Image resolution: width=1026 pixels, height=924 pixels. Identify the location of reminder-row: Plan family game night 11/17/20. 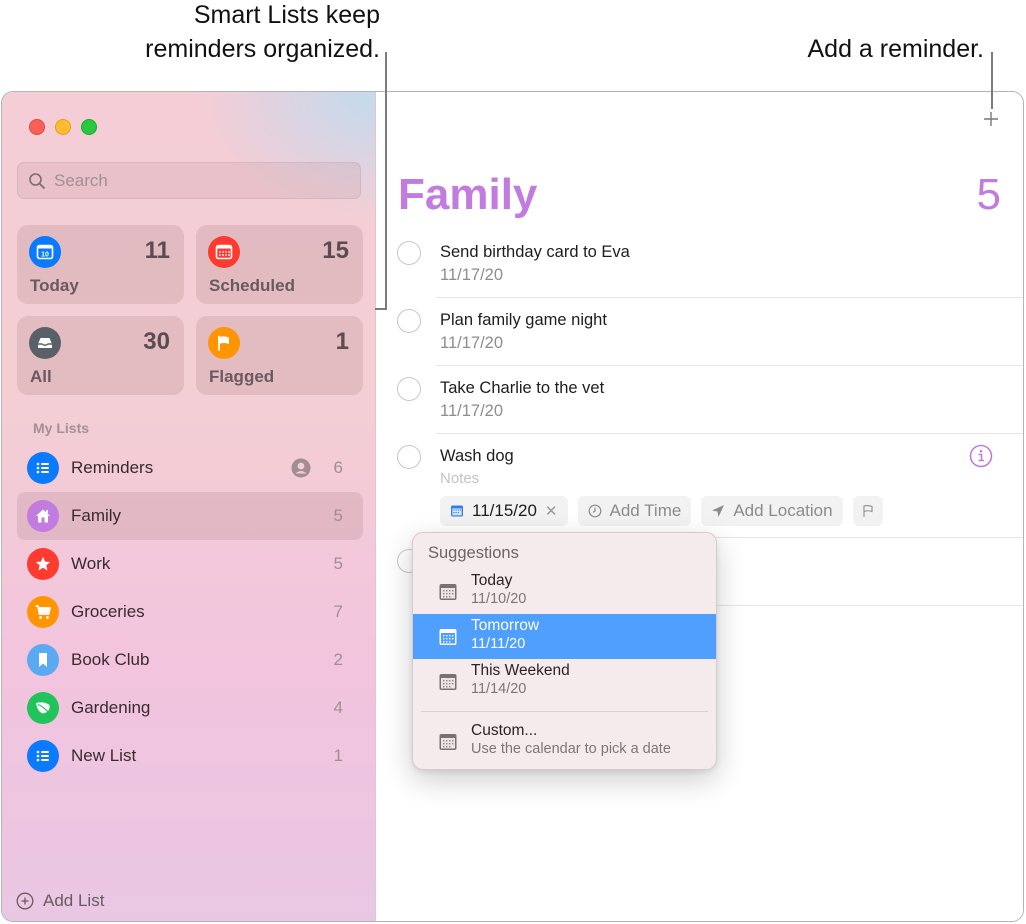
(699, 332).